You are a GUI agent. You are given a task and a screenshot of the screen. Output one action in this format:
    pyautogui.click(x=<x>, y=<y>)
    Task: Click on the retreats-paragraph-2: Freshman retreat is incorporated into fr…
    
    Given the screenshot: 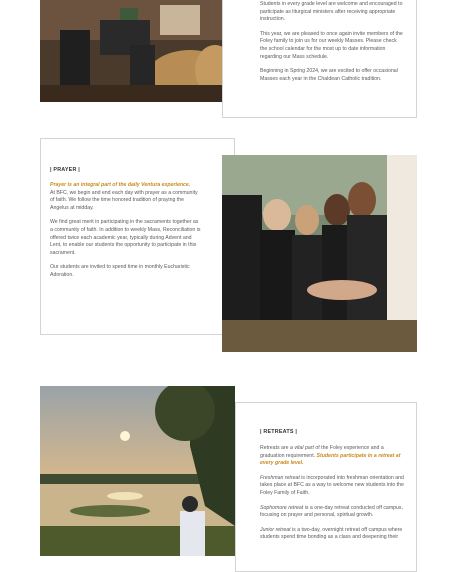 What is the action you would take?
    pyautogui.click(x=333, y=486)
    